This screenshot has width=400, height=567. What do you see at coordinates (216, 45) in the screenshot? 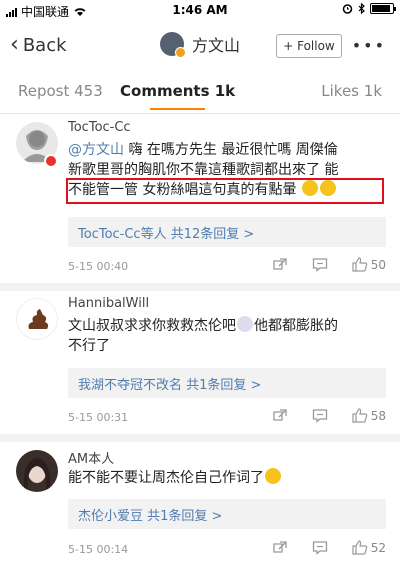
I see `page-title: 方文山` at bounding box center [216, 45].